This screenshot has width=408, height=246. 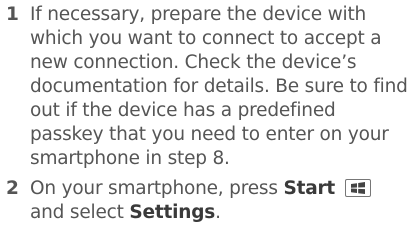 I want to click on windows-start-key-icon, so click(x=357, y=188).